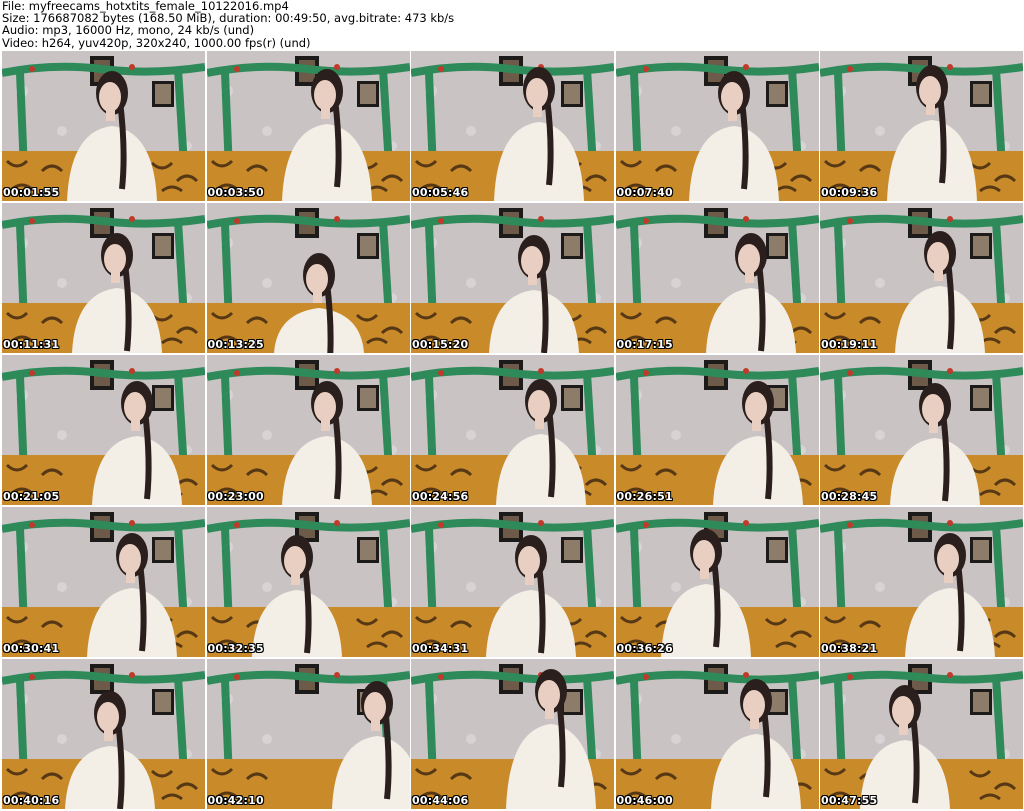  Describe the element at coordinates (849, 800) in the screenshot. I see `thumbnail-timestamp: 00:47:55` at that location.